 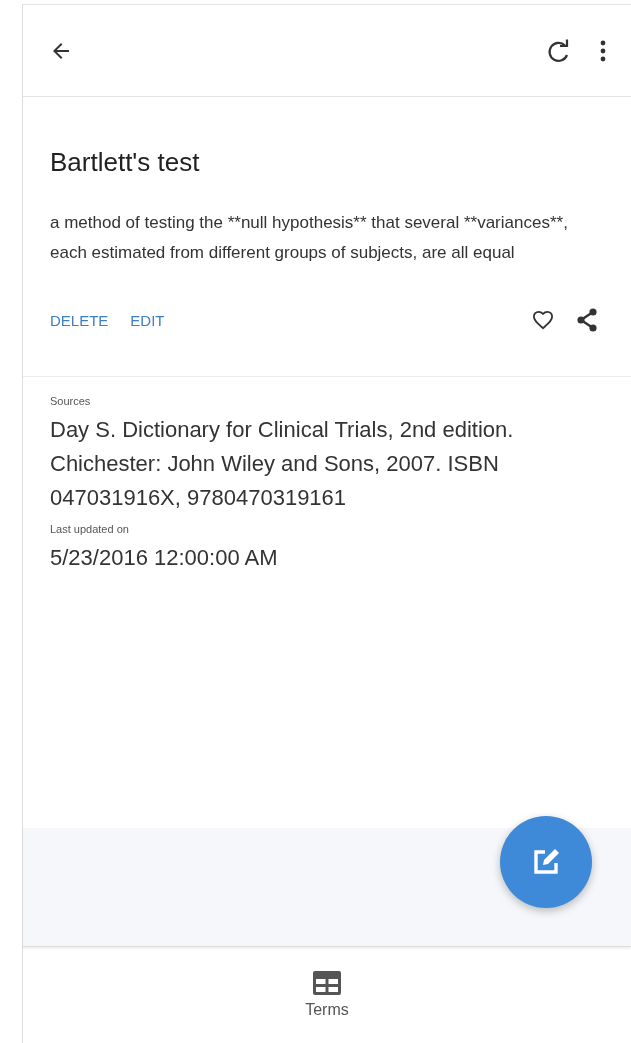 What do you see at coordinates (587, 320) in the screenshot?
I see `share-icon` at bounding box center [587, 320].